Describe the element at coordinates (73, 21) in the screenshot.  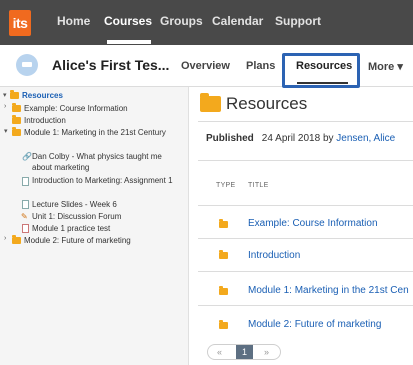
I see `nav-home: Home` at that location.